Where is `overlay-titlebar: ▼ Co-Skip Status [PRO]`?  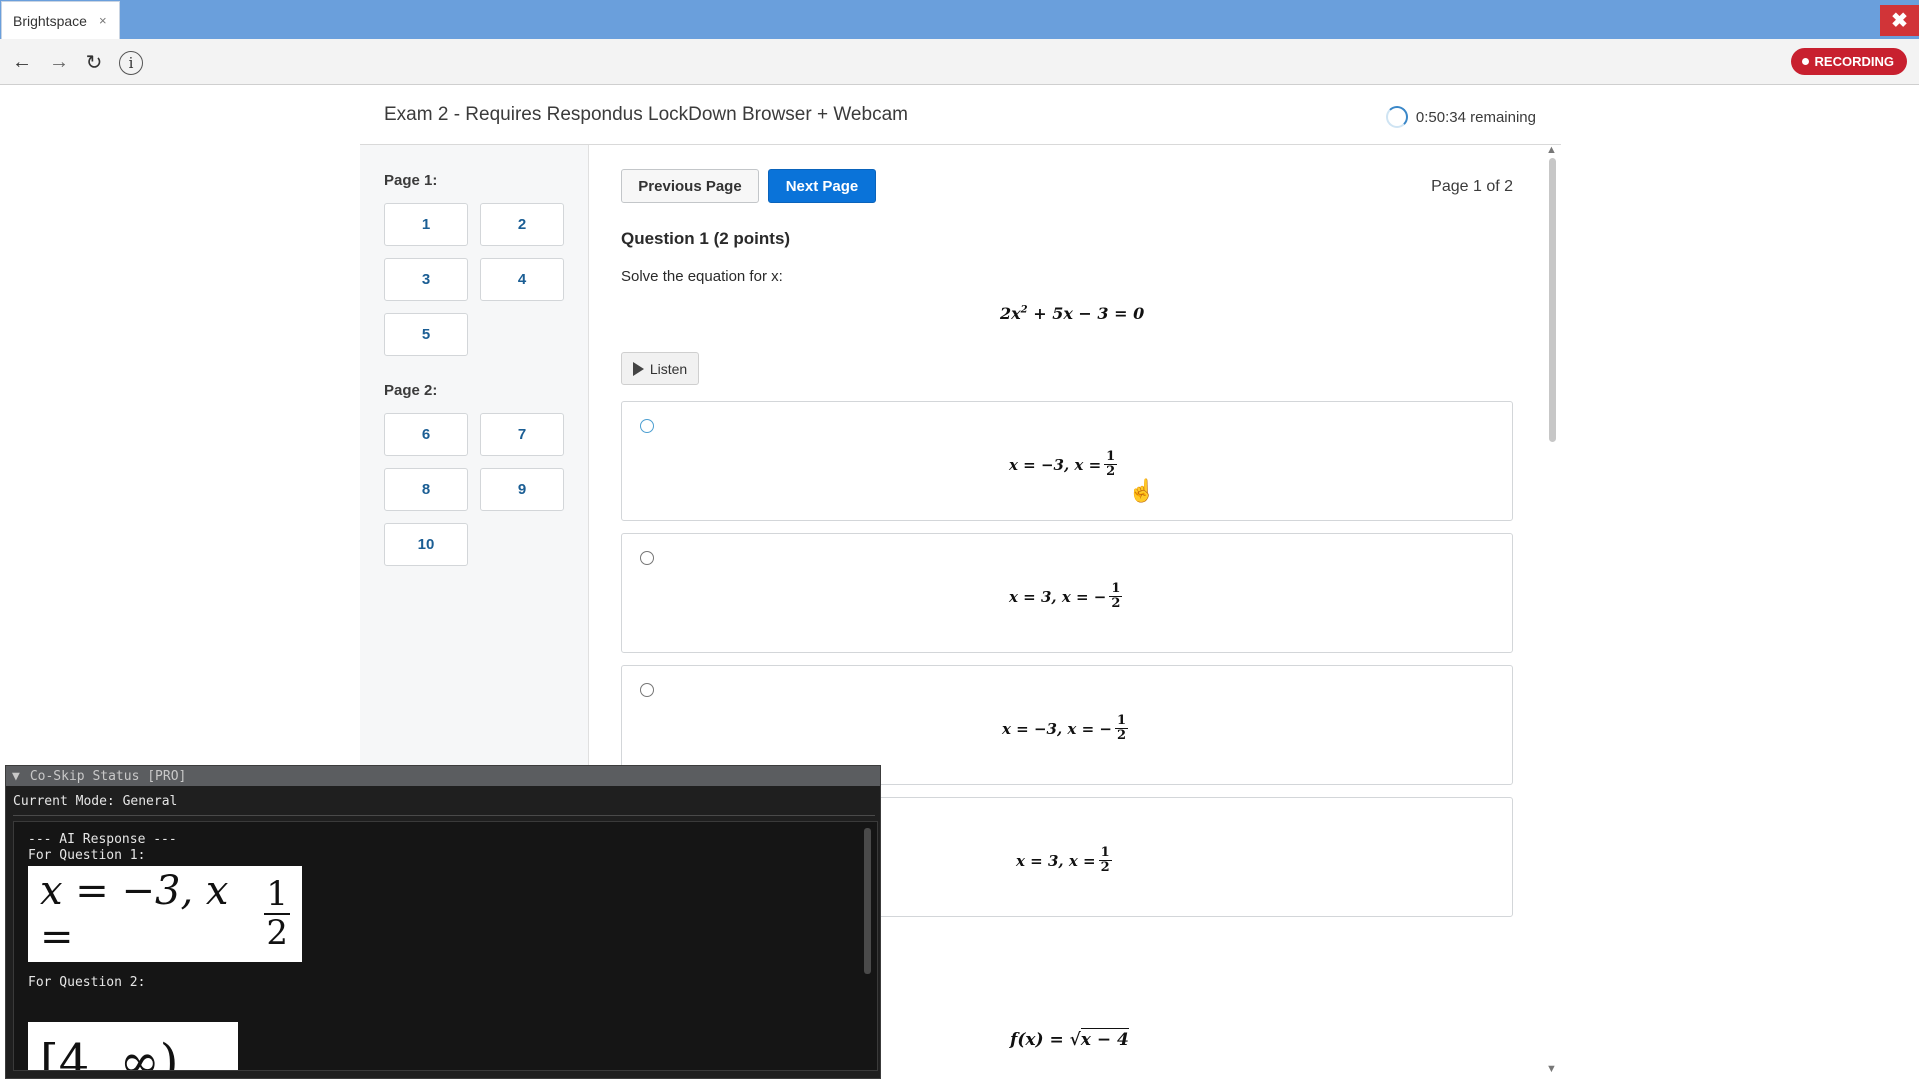 overlay-titlebar: ▼ Co-Skip Status [PRO] is located at coordinates (443, 776).